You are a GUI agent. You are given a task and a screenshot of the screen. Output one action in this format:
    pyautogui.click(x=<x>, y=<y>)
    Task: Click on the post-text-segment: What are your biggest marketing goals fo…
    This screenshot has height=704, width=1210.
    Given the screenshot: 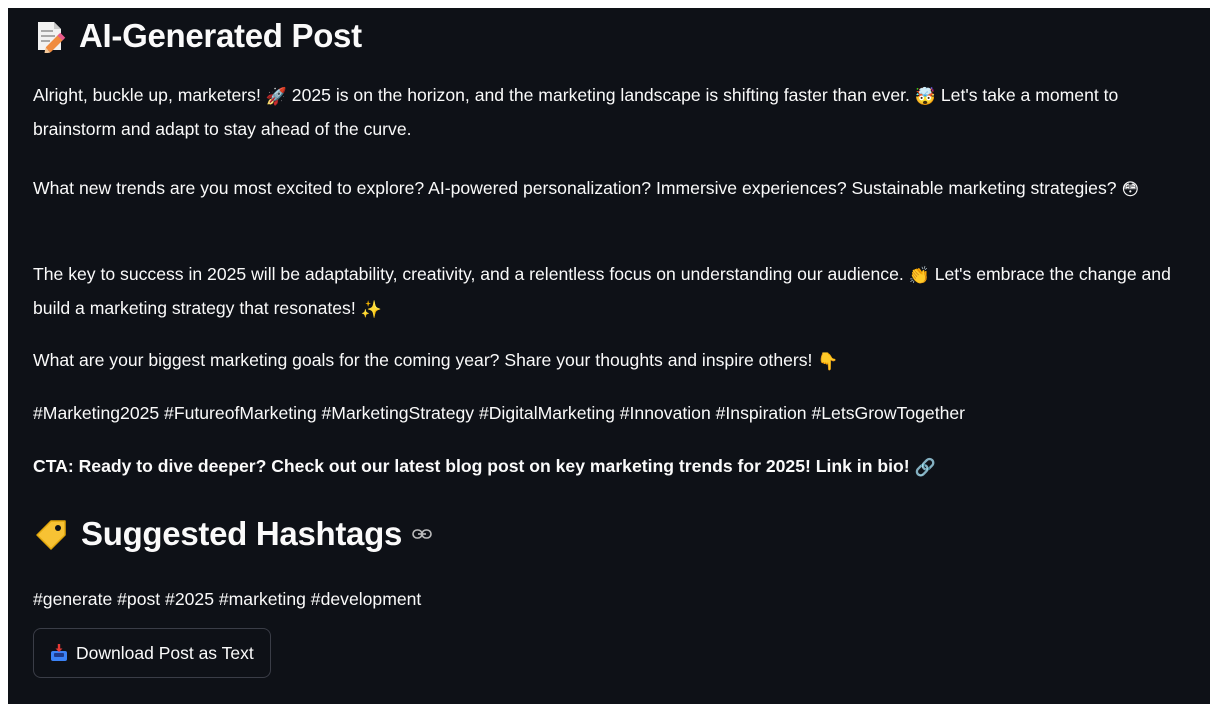 What is the action you would take?
    pyautogui.click(x=425, y=360)
    